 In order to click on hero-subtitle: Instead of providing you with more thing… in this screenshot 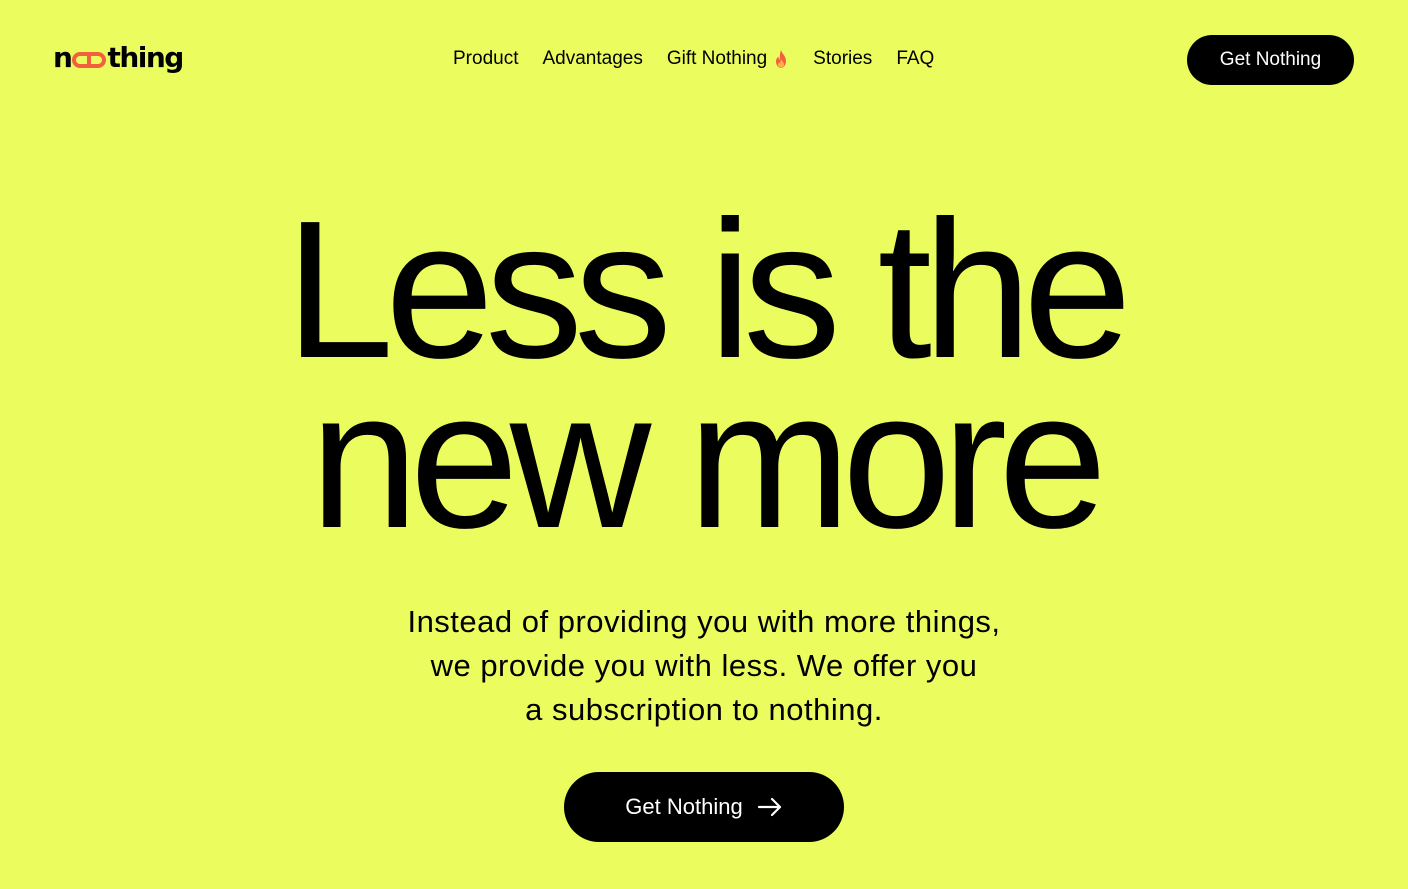, I will do `click(704, 666)`.